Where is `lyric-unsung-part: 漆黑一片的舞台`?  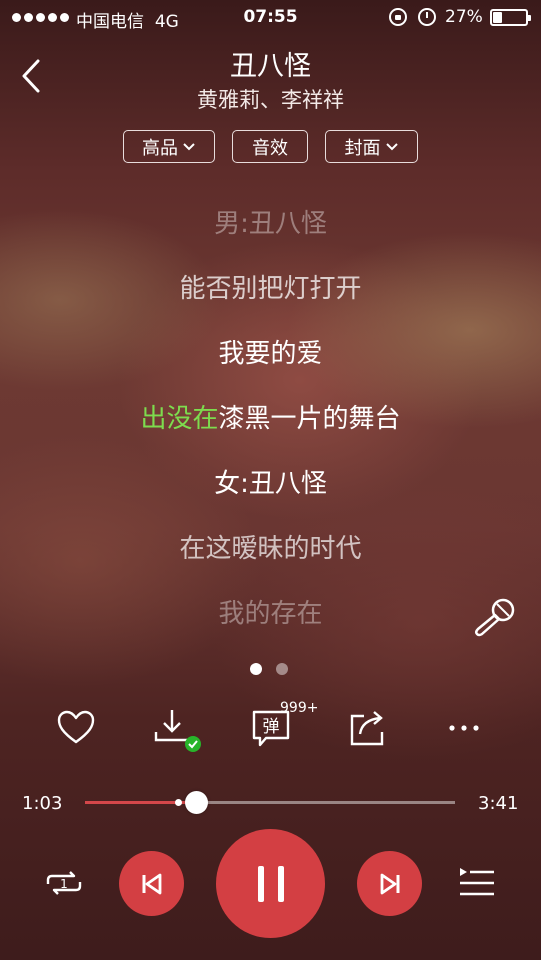
lyric-unsung-part: 漆黑一片的舞台 is located at coordinates (309, 419).